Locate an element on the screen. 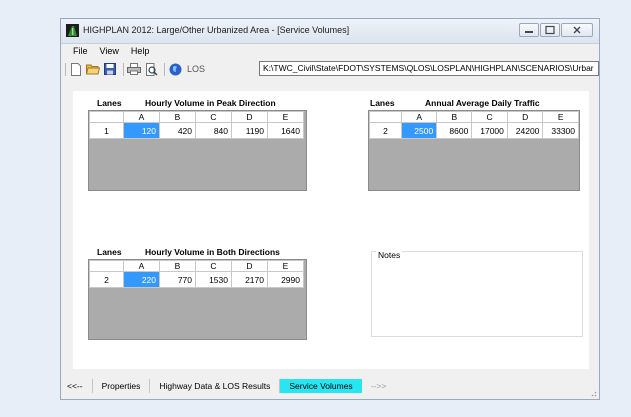 The width and height of the screenshot is (631, 417). los-label: LOS is located at coordinates (196, 69).